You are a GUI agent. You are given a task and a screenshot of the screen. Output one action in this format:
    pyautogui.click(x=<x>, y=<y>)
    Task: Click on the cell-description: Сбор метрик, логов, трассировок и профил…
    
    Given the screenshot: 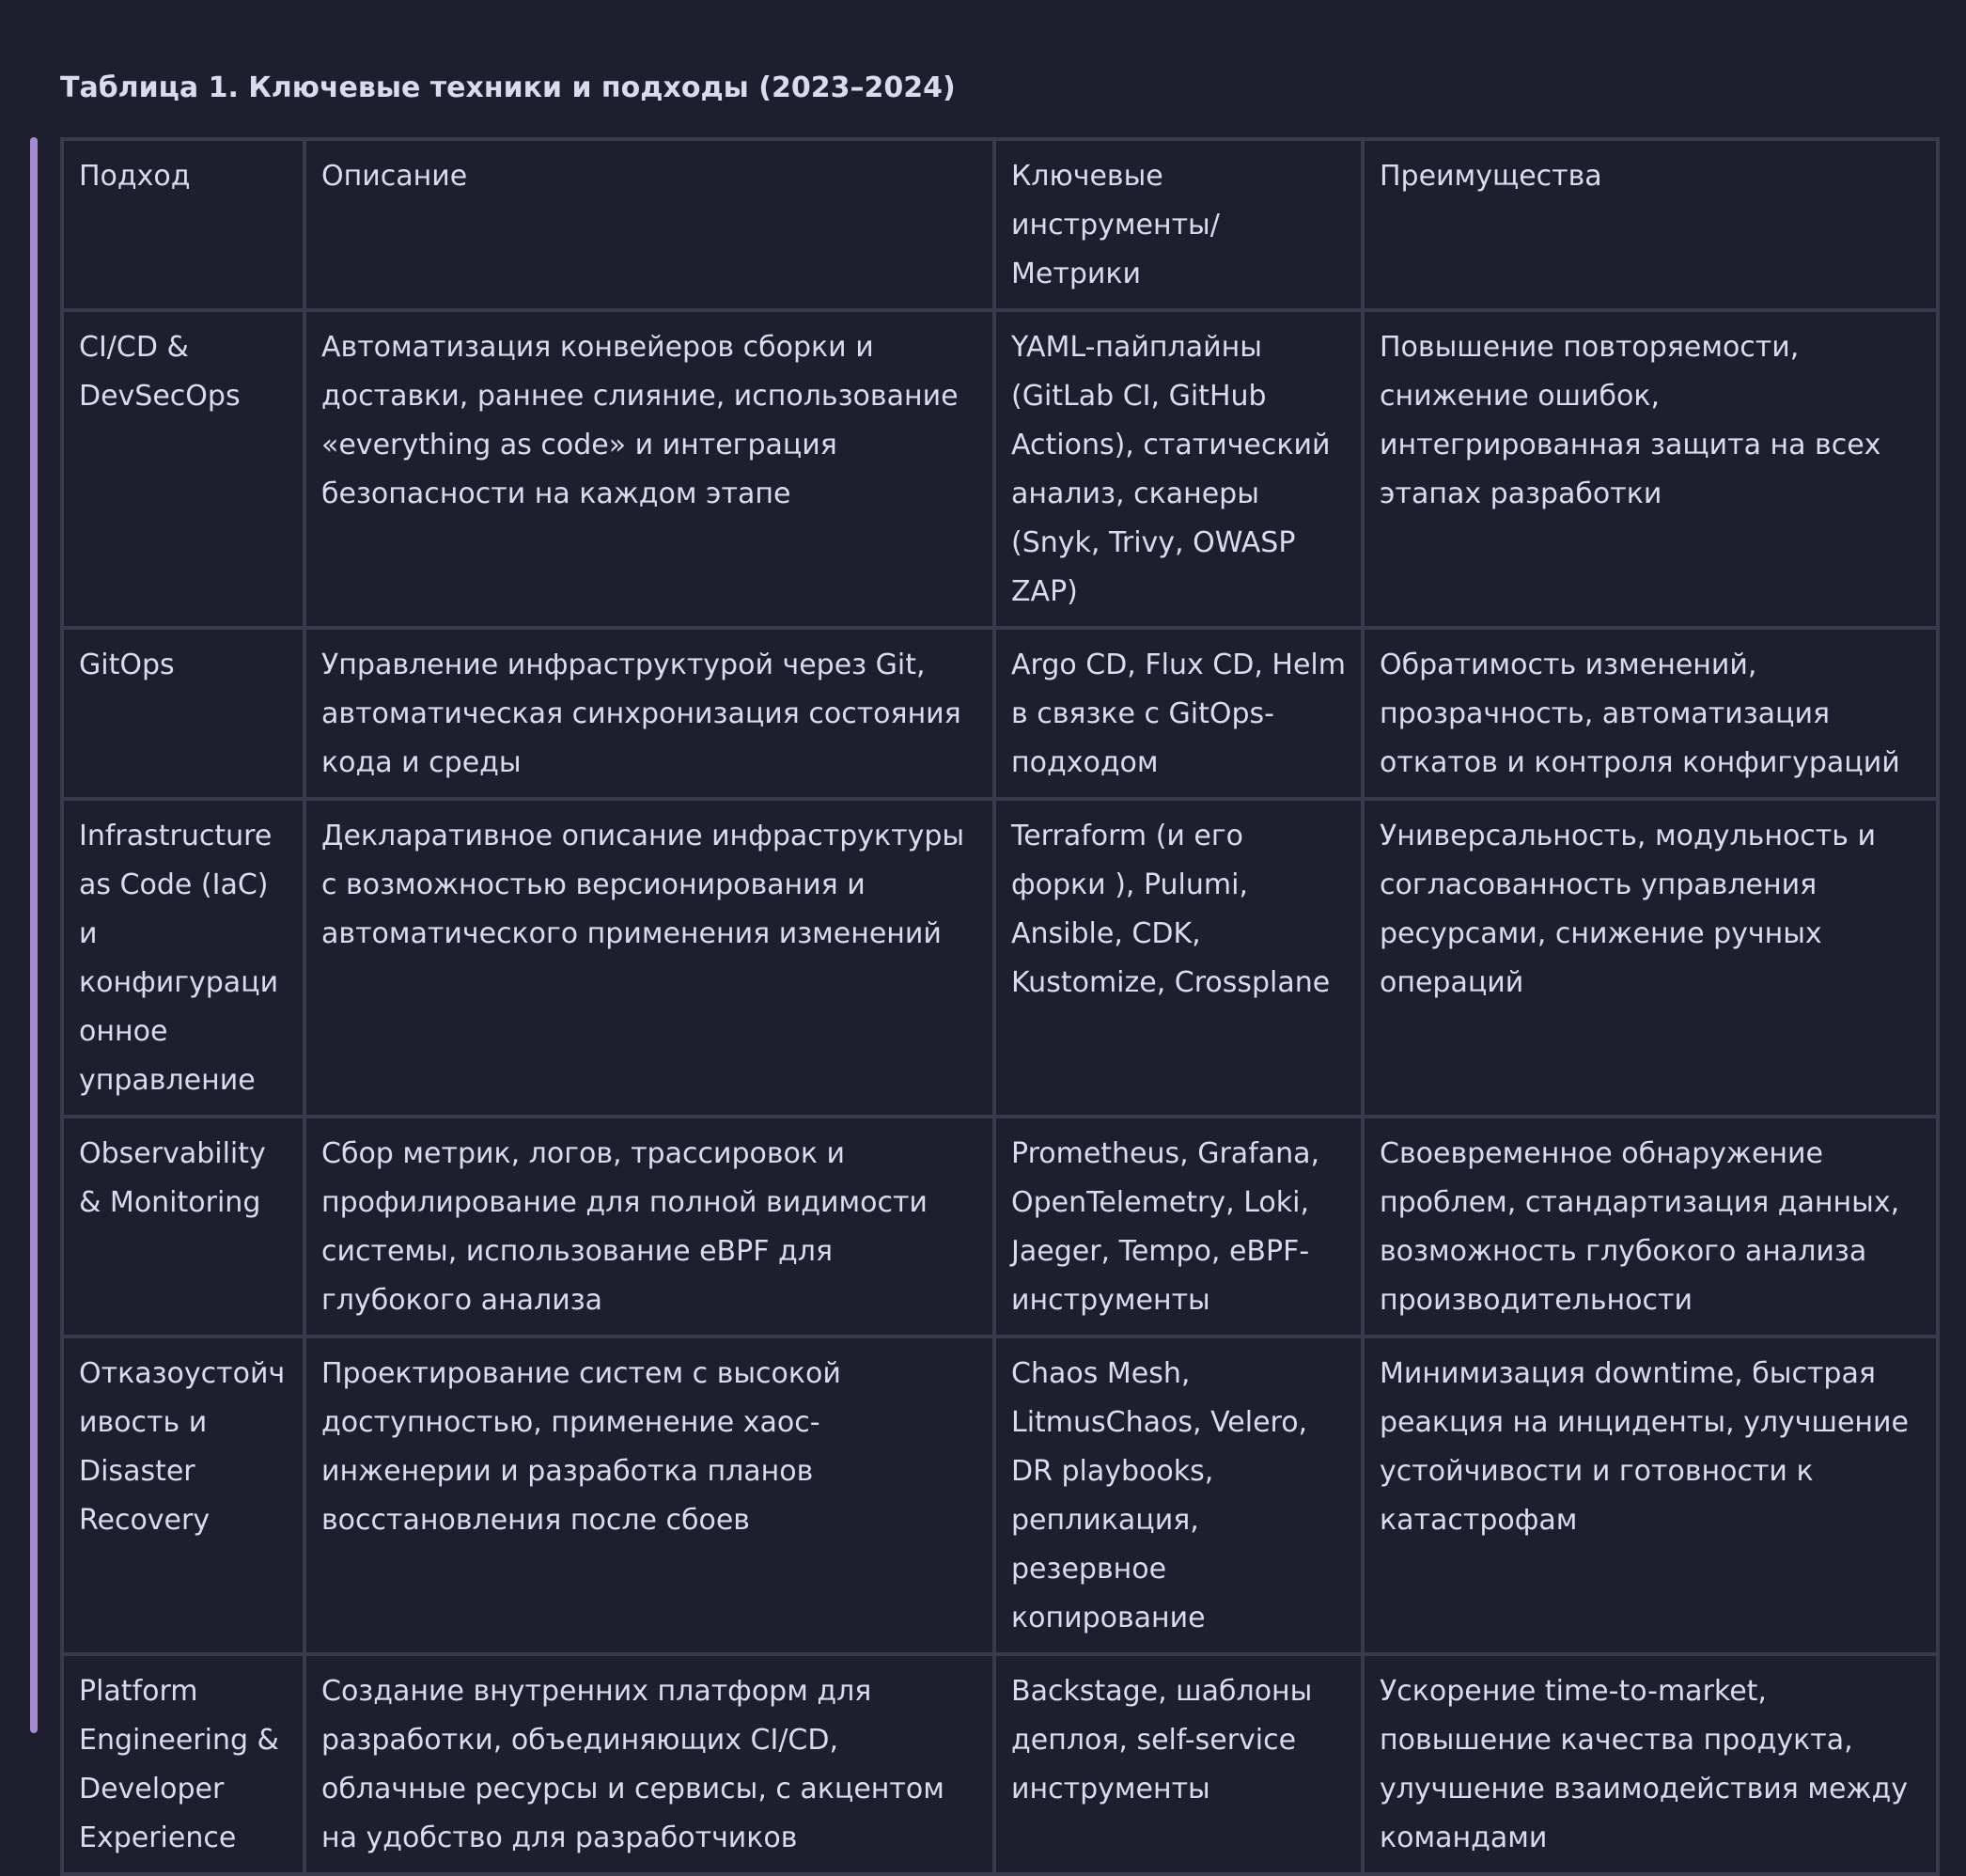 What is the action you would take?
    pyautogui.click(x=649, y=1226)
    